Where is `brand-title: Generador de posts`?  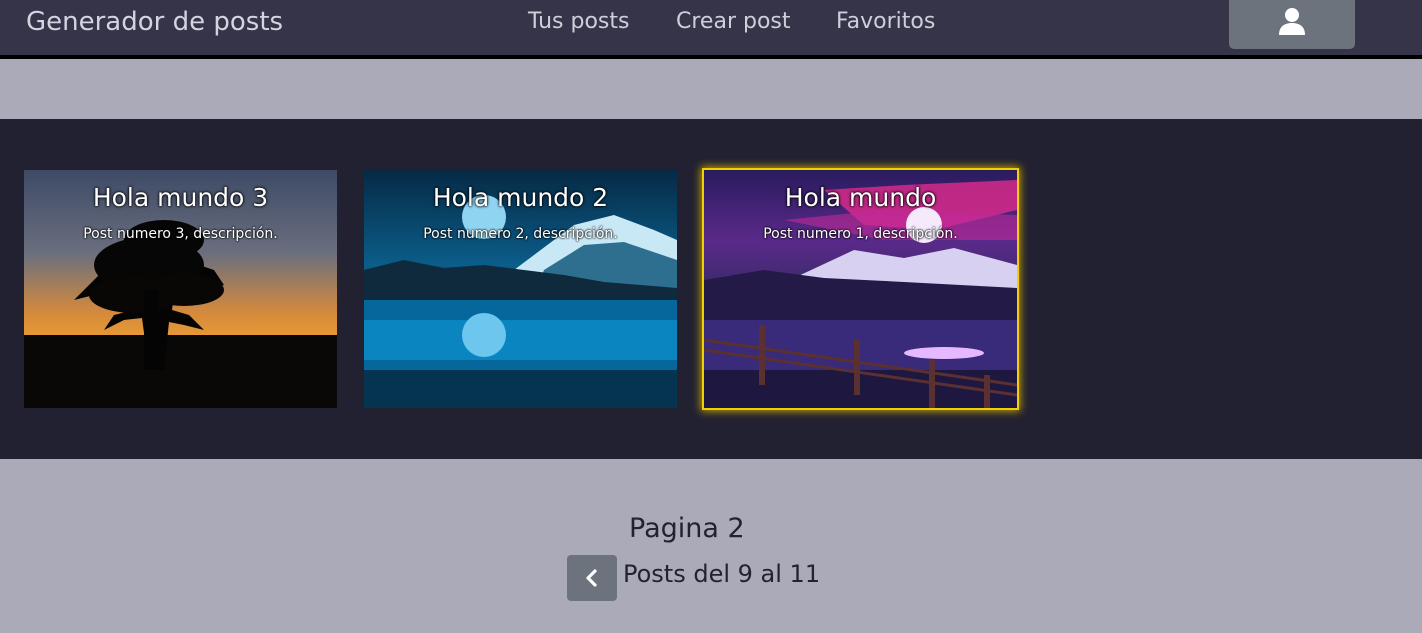 brand-title: Generador de posts is located at coordinates (154, 22).